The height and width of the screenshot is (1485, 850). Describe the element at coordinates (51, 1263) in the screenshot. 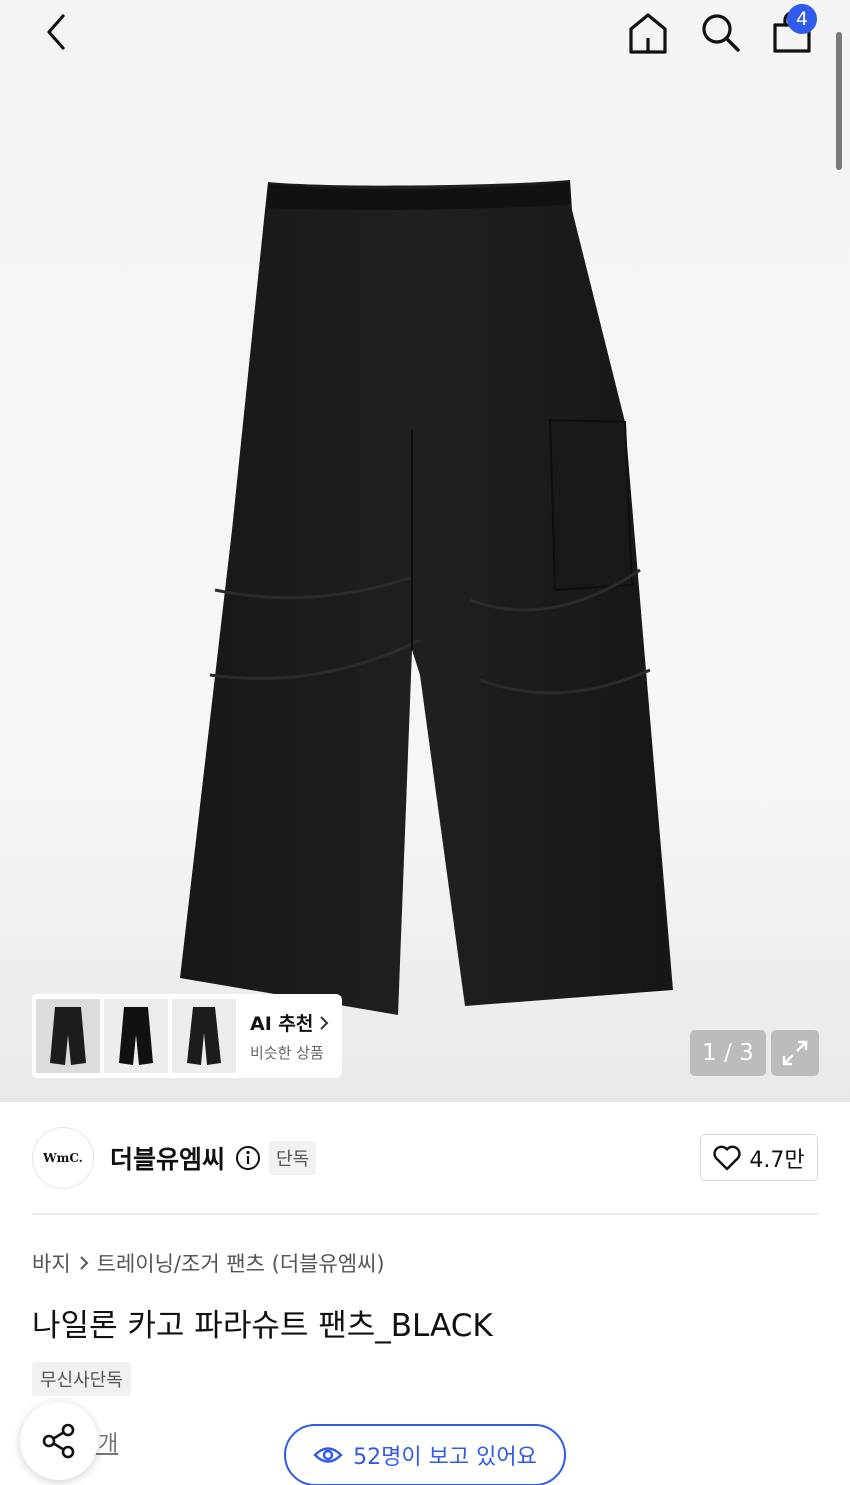

I see `breadcrumb-category: 바지` at that location.